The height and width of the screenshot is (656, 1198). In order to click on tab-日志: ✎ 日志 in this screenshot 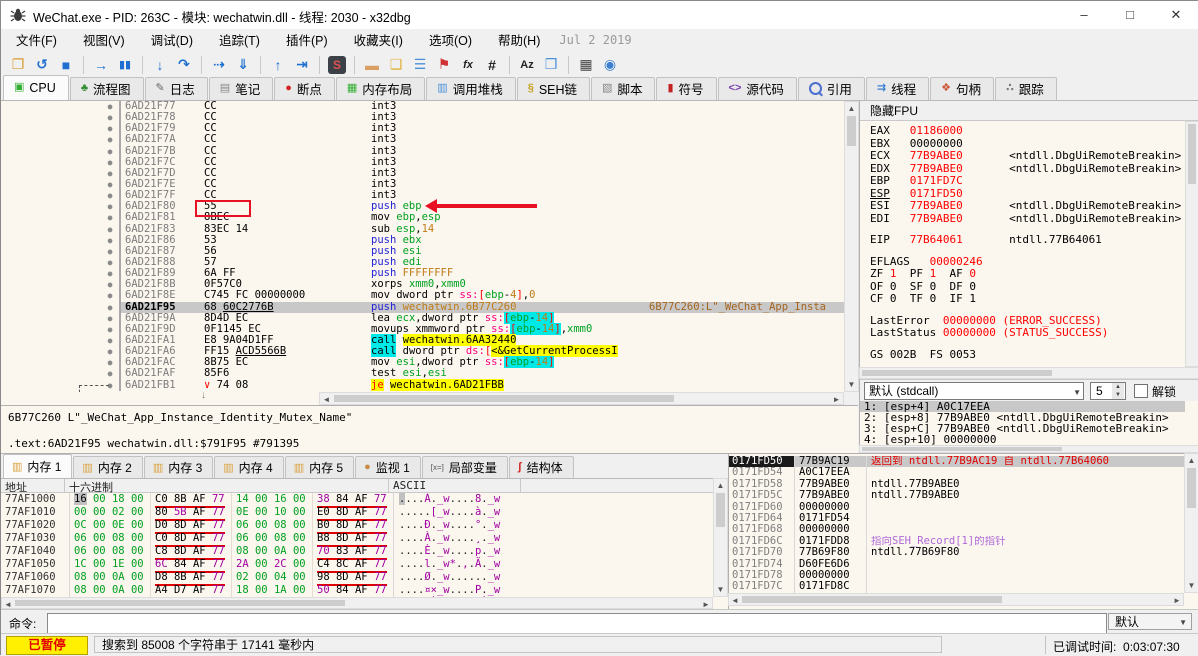, I will do `click(176, 88)`.